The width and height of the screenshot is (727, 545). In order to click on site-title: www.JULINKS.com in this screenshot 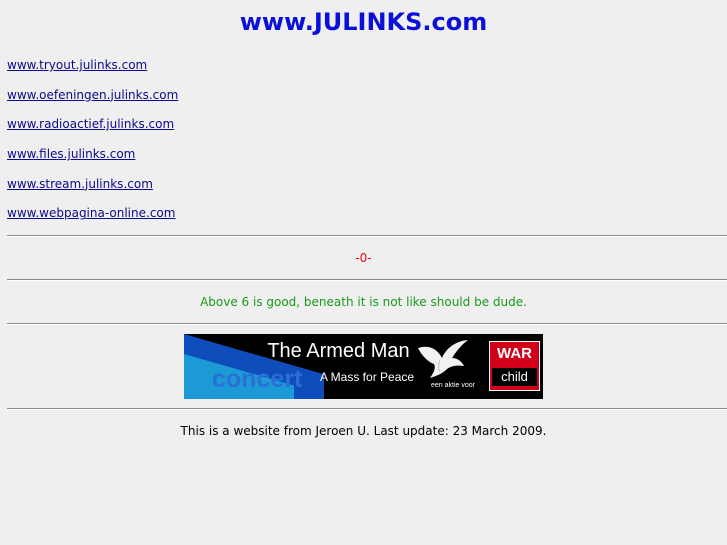, I will do `click(363, 22)`.